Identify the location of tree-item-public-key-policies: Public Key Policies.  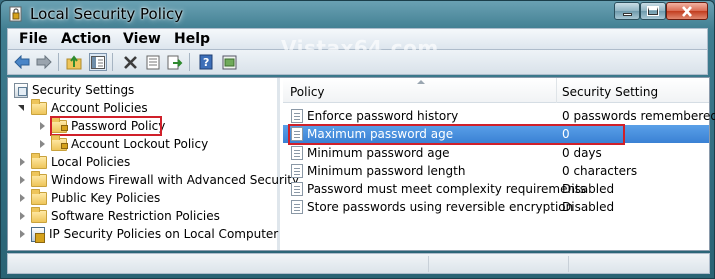
(89, 197).